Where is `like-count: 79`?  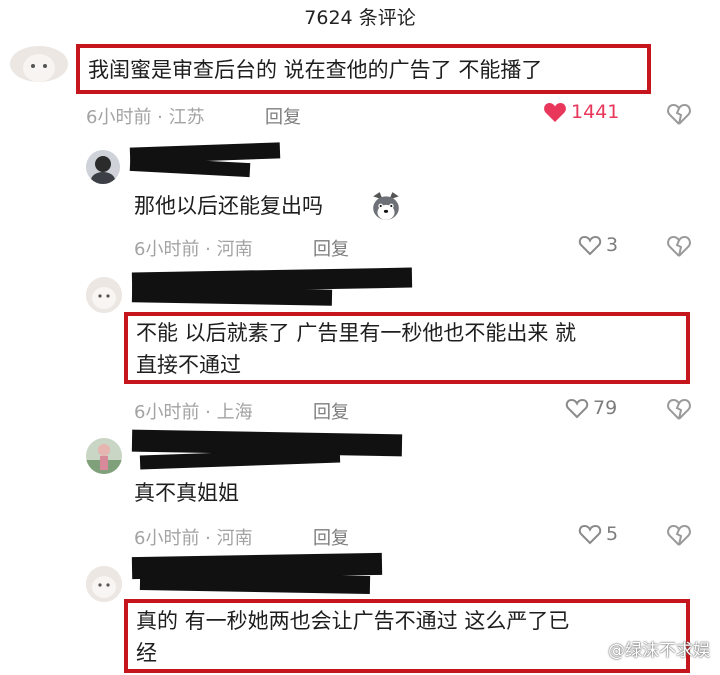
like-count: 79 is located at coordinates (605, 408).